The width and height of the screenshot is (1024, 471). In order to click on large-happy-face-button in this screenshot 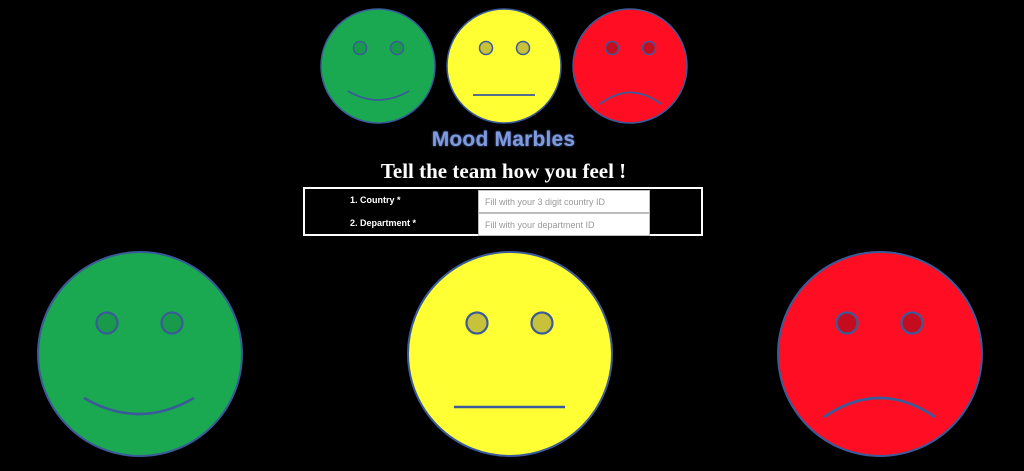, I will do `click(140, 354)`.